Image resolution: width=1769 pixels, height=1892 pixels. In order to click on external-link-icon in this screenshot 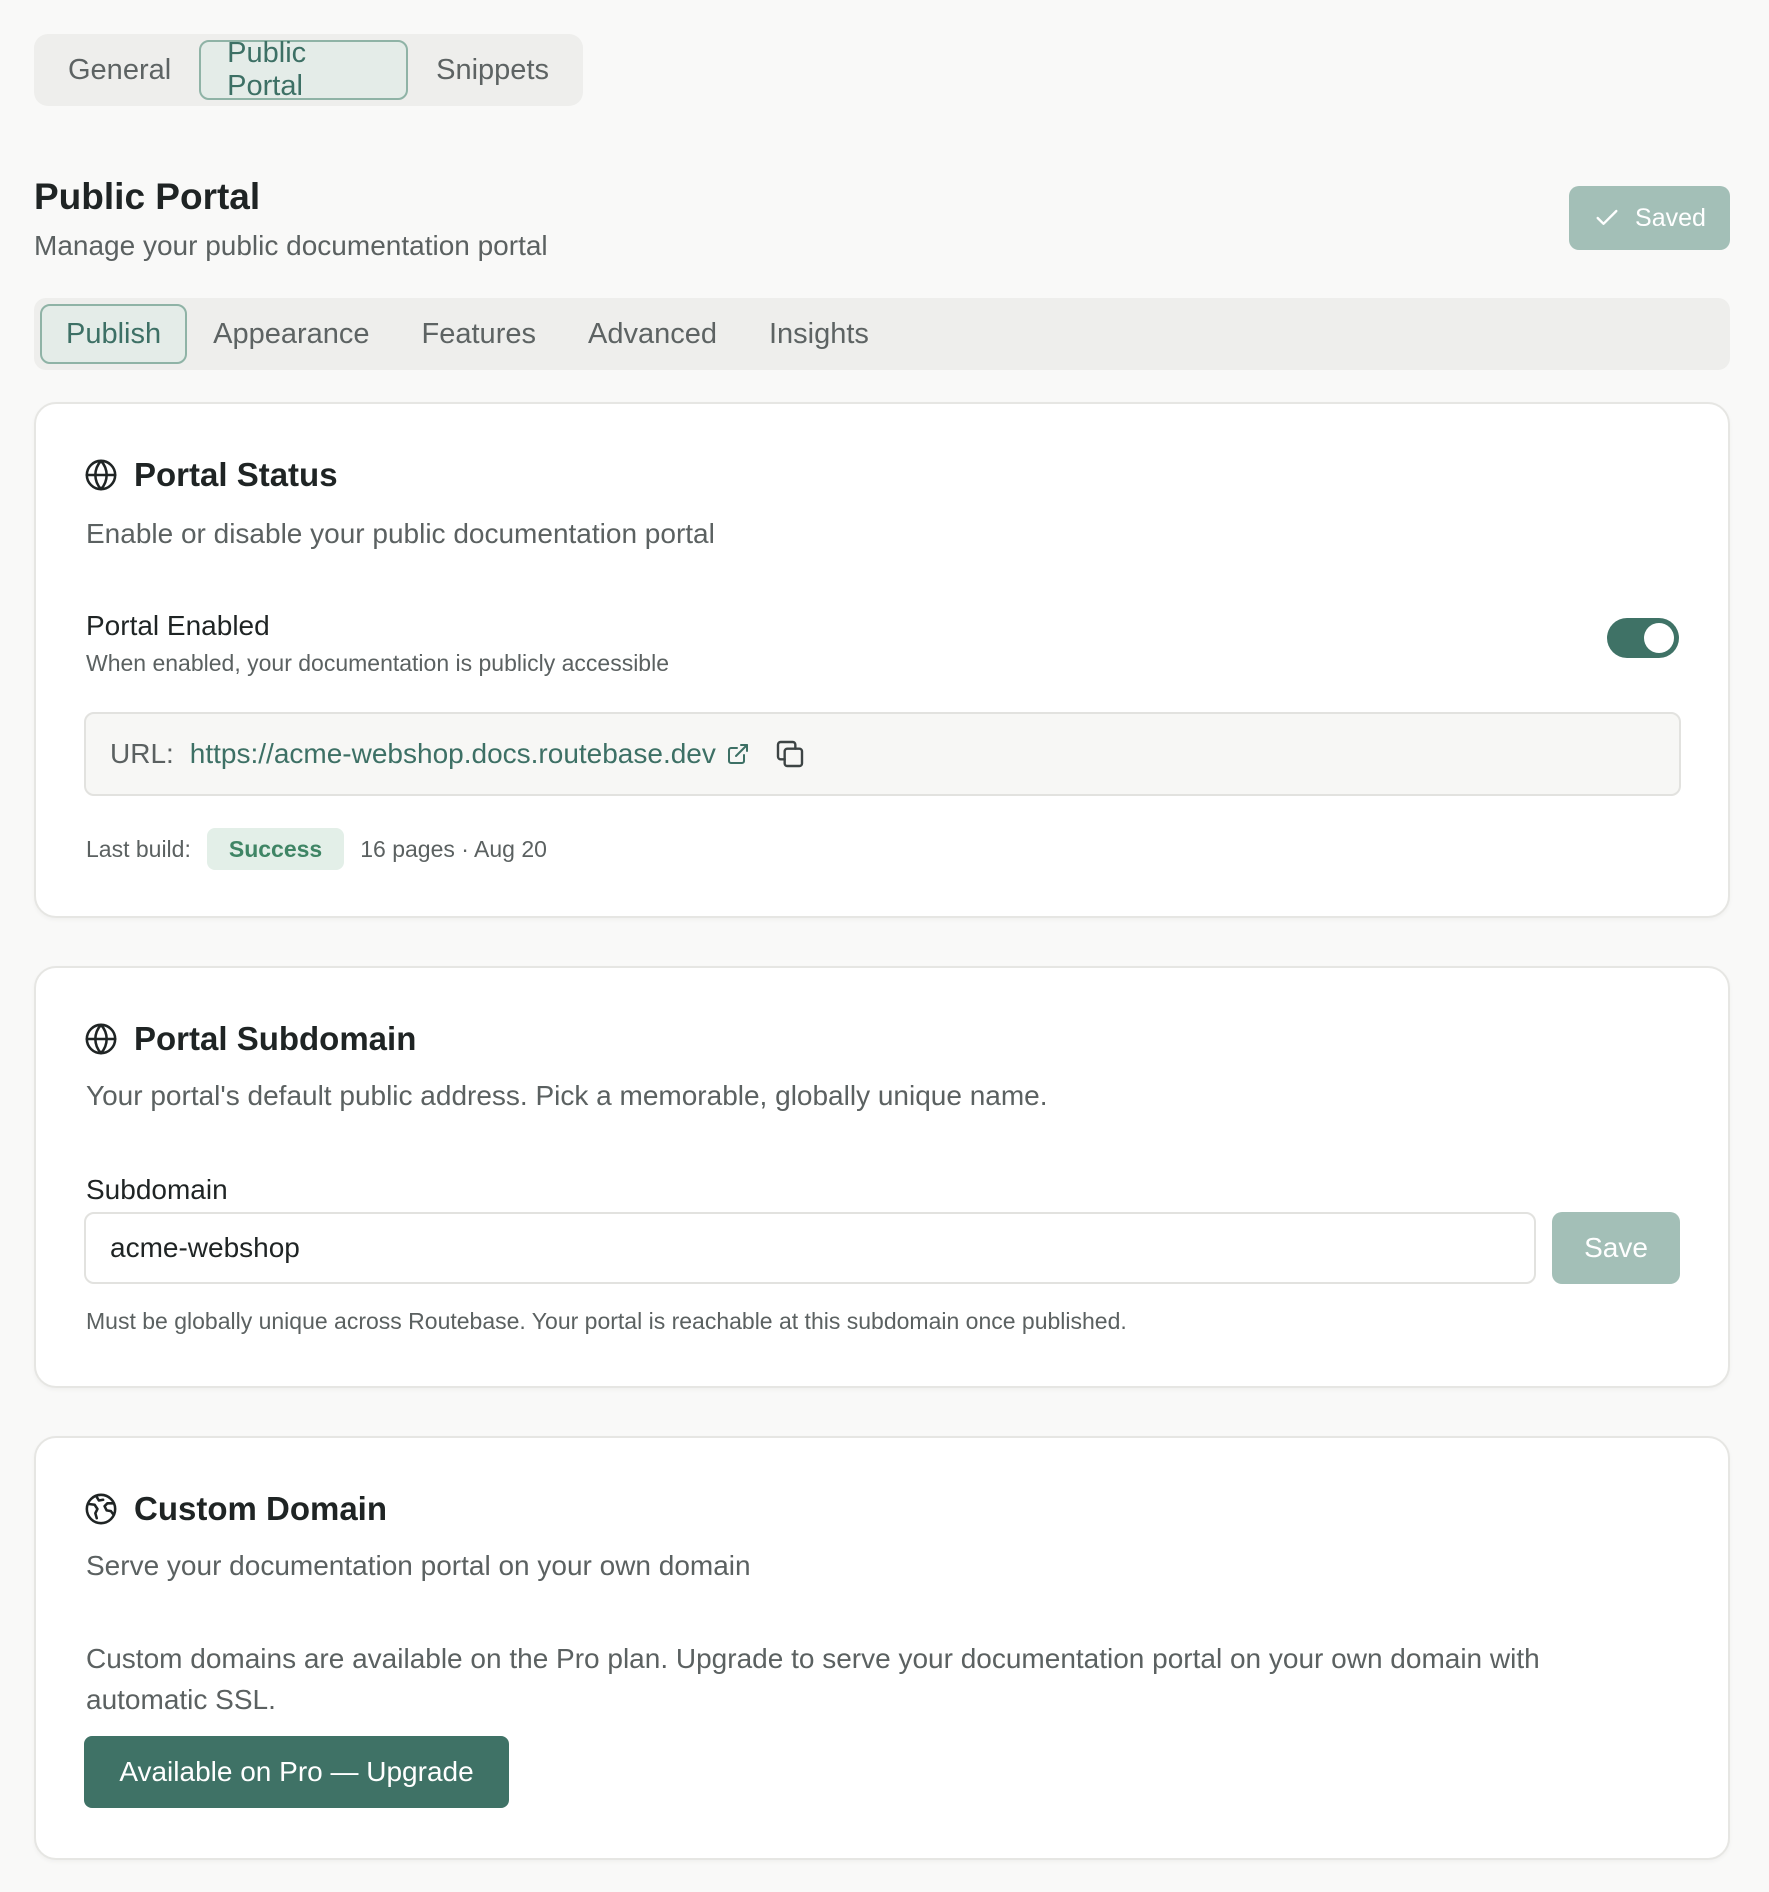, I will do `click(738, 754)`.